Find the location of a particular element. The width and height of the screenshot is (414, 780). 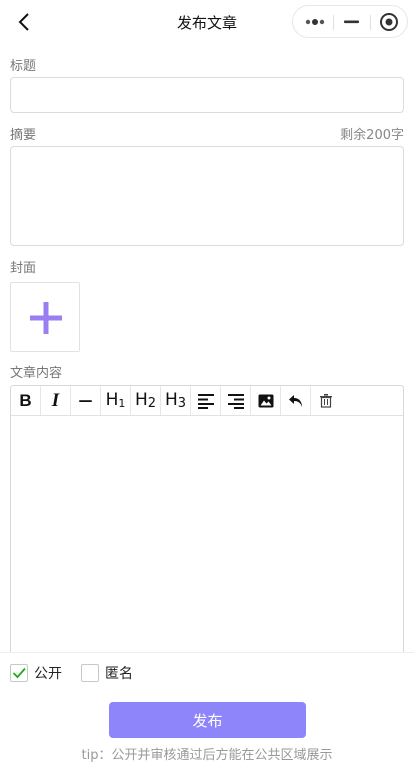

minimize-icon is located at coordinates (351, 22).